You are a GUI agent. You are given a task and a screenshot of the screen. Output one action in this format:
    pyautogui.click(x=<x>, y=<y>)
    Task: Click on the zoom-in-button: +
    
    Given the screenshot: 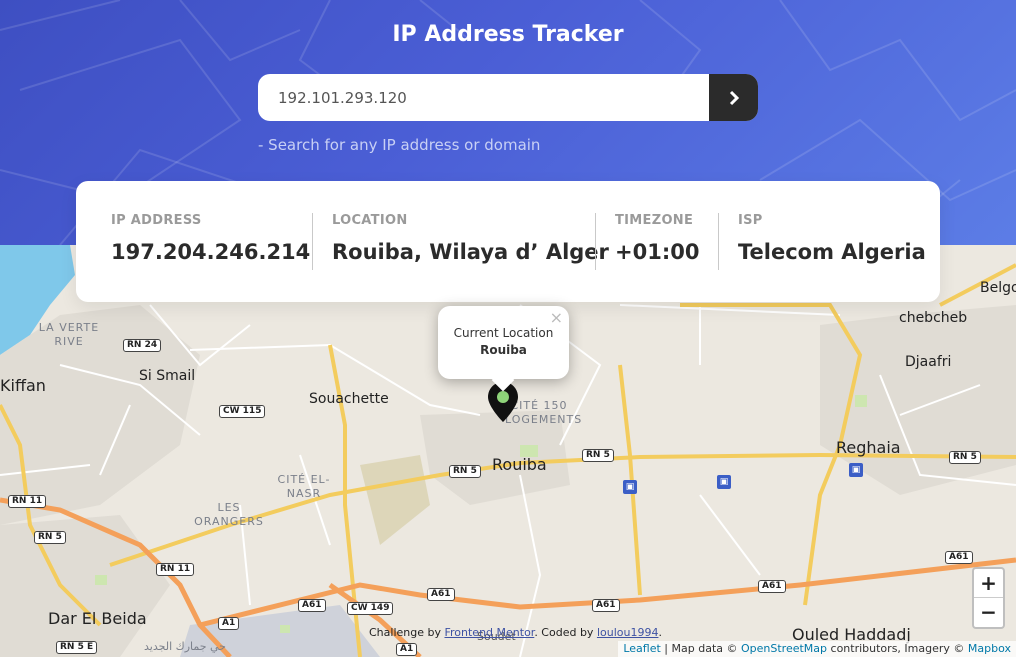 What is the action you would take?
    pyautogui.click(x=988, y=583)
    